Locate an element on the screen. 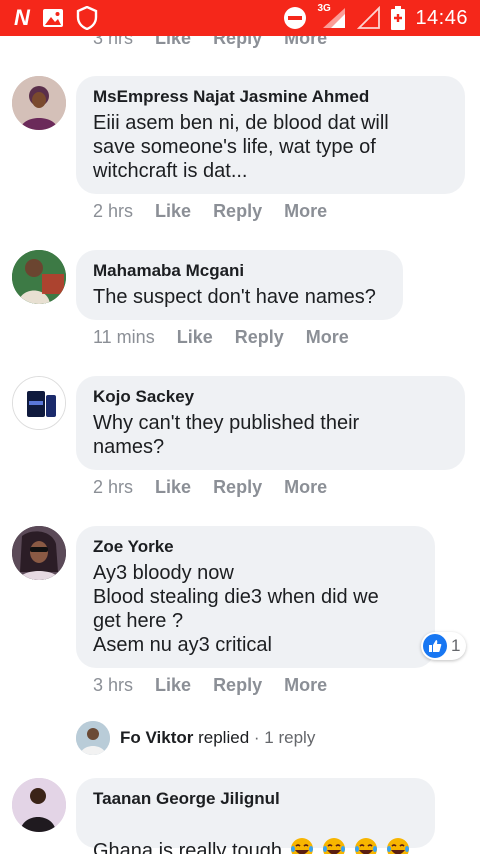 This screenshot has width=480, height=854. comment-author: Zoe Yorke is located at coordinates (255, 547).